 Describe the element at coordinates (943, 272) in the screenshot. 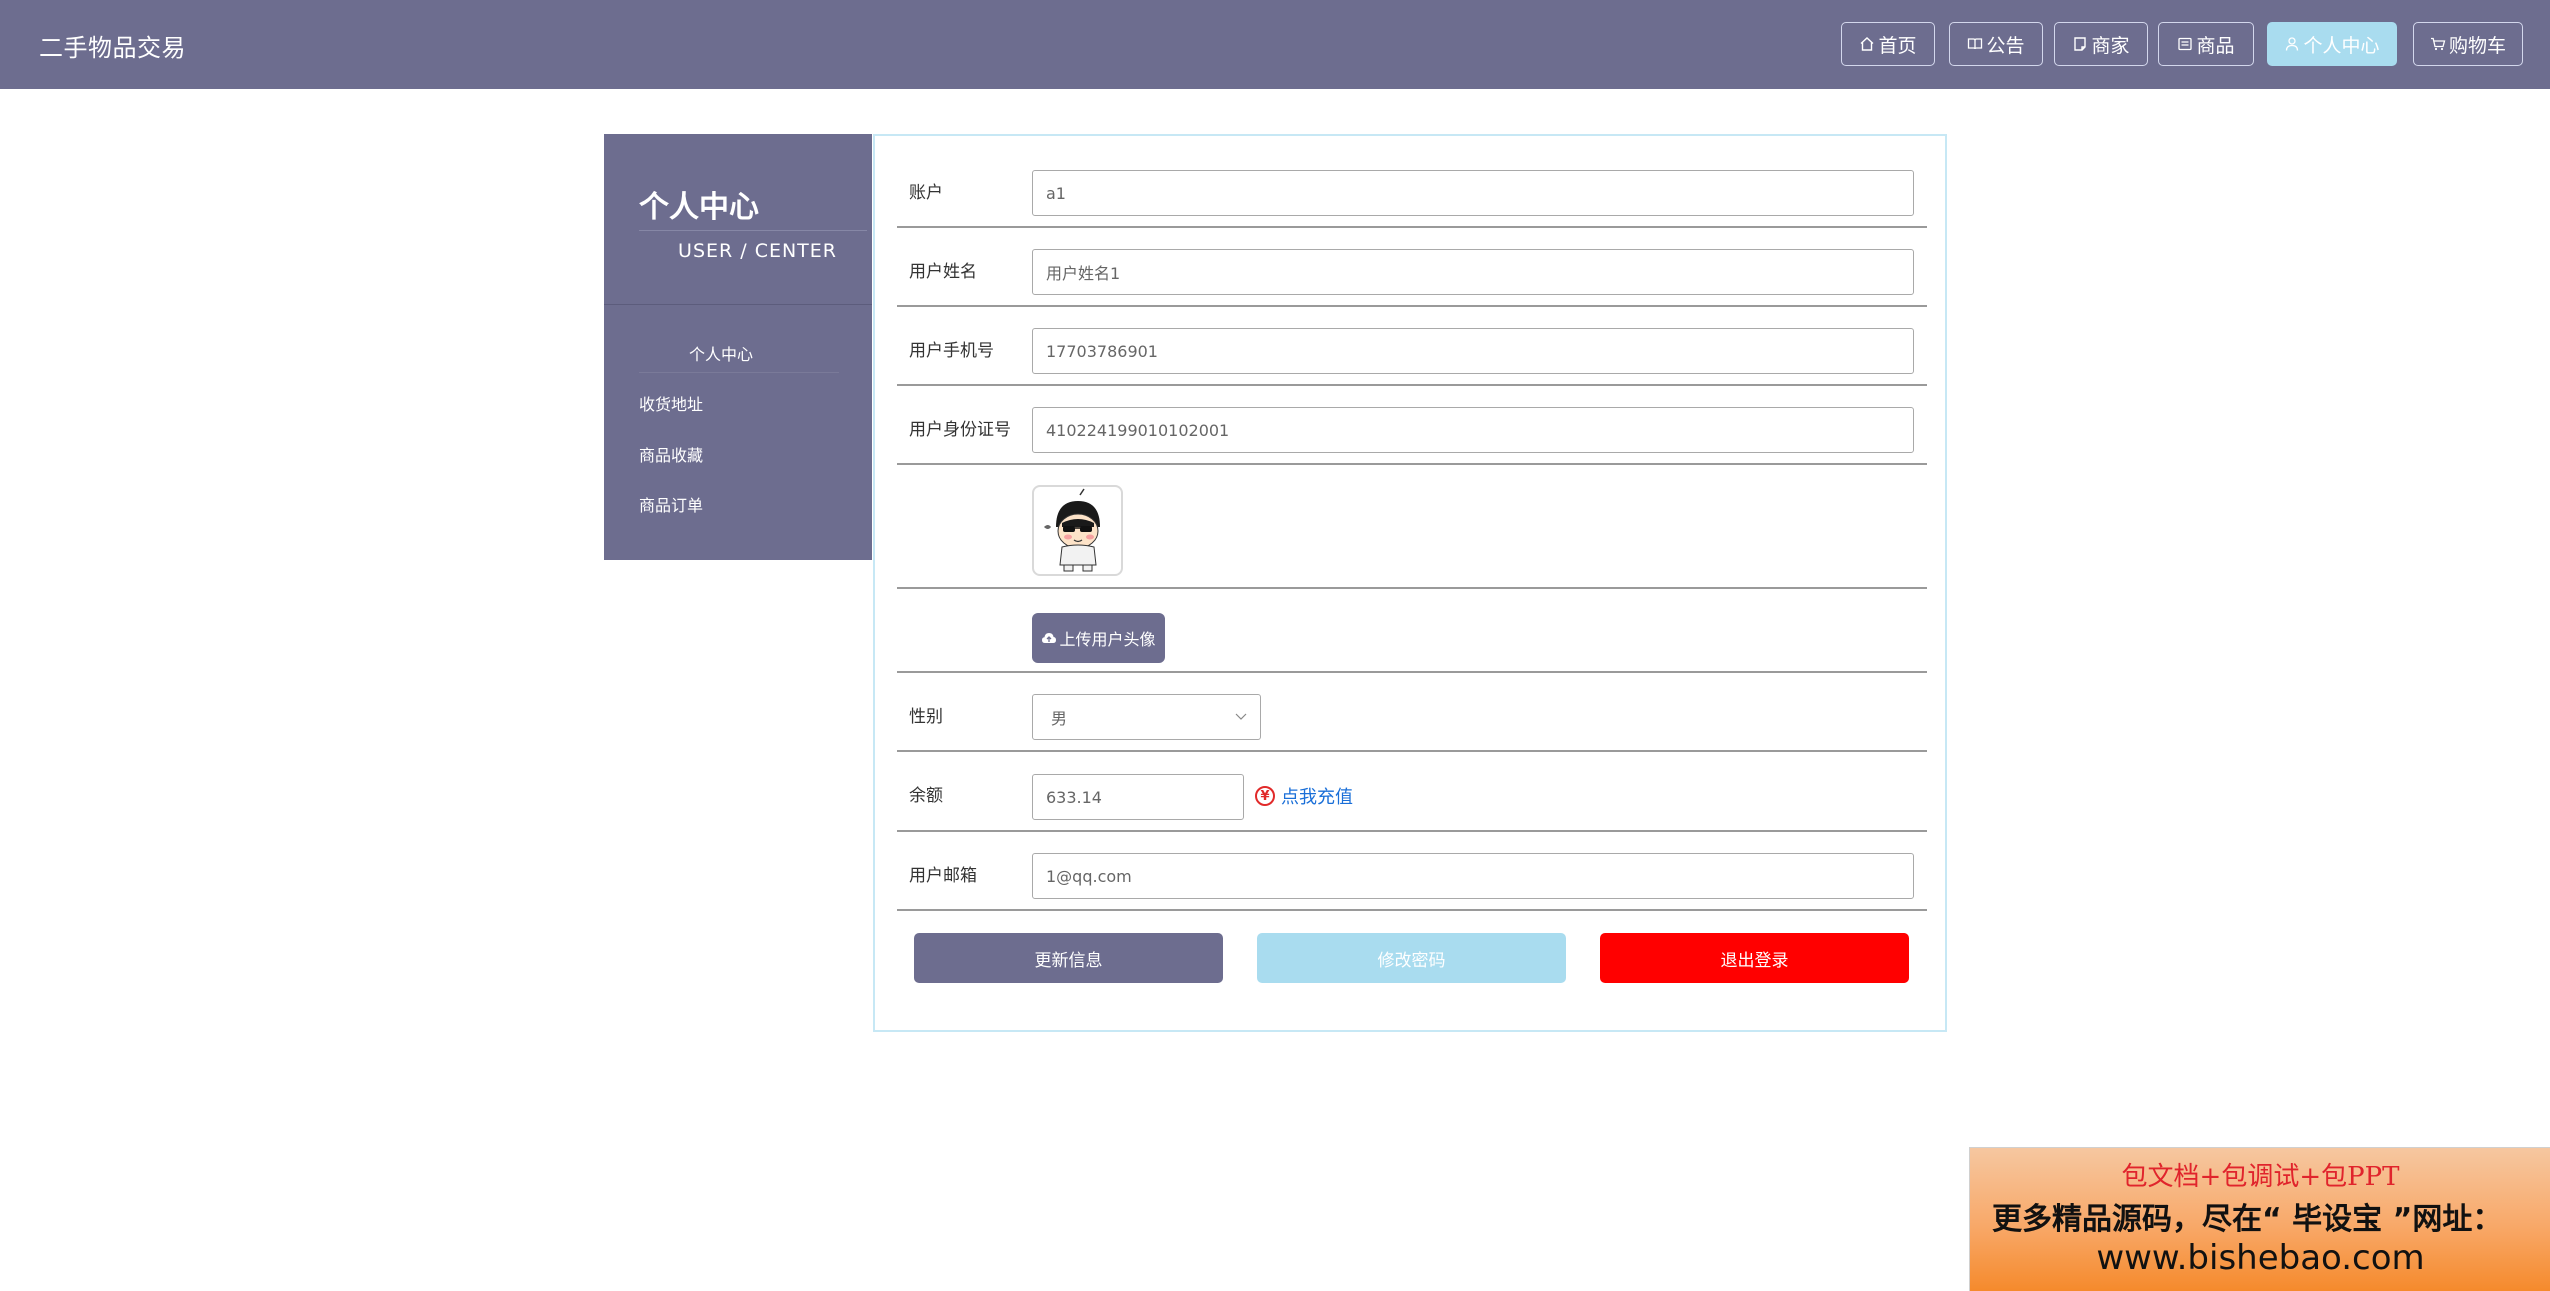

I see `name-label: 用户姓名` at that location.